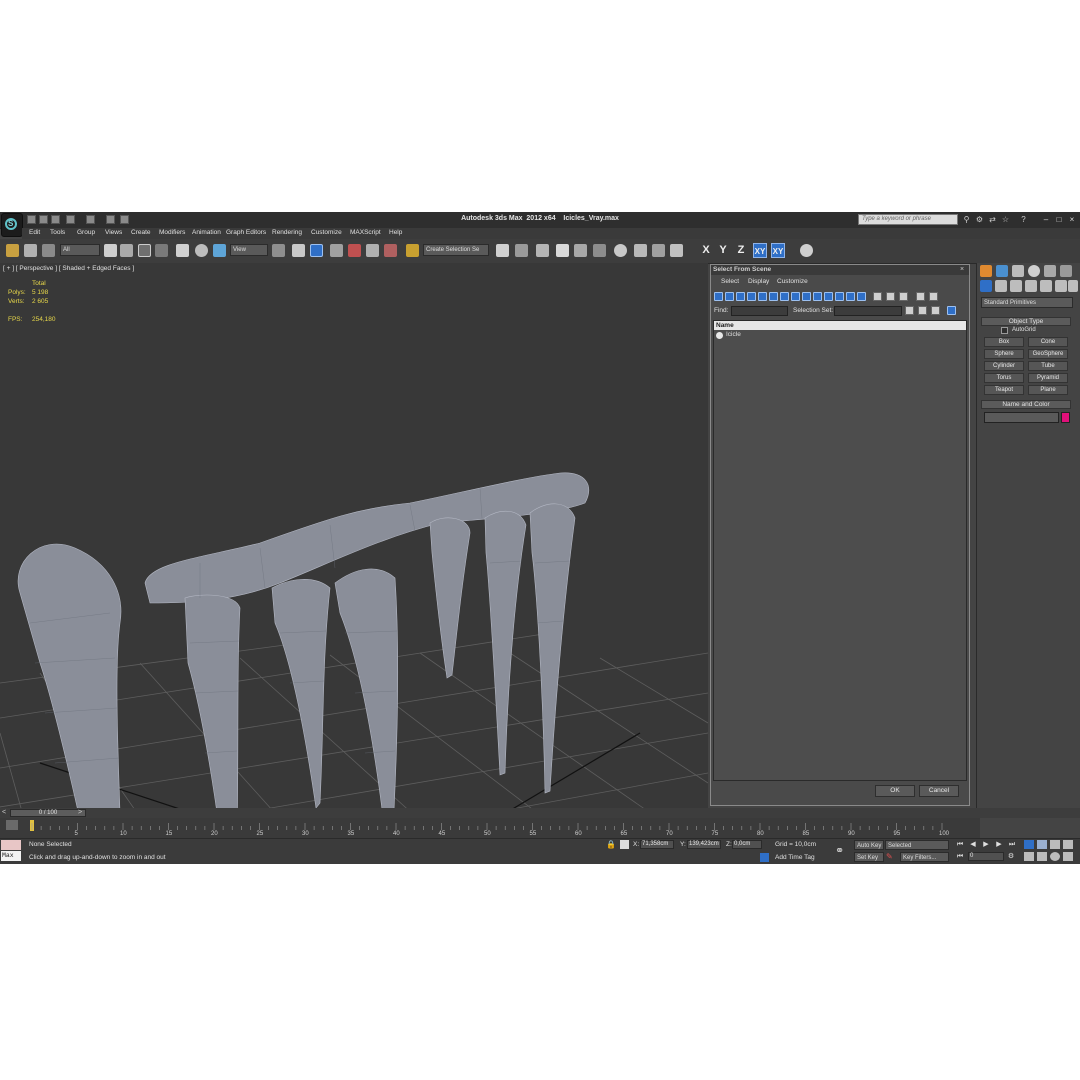  Describe the element at coordinates (80, 250) in the screenshot. I see `selection-filter-select: All` at that location.